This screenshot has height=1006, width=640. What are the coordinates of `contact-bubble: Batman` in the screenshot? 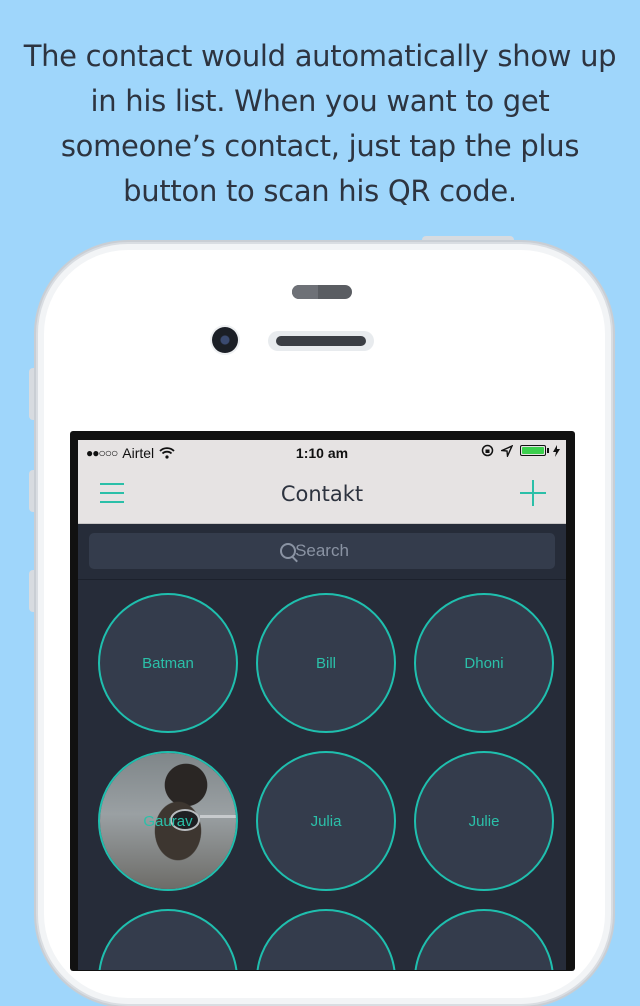 It's located at (168, 663).